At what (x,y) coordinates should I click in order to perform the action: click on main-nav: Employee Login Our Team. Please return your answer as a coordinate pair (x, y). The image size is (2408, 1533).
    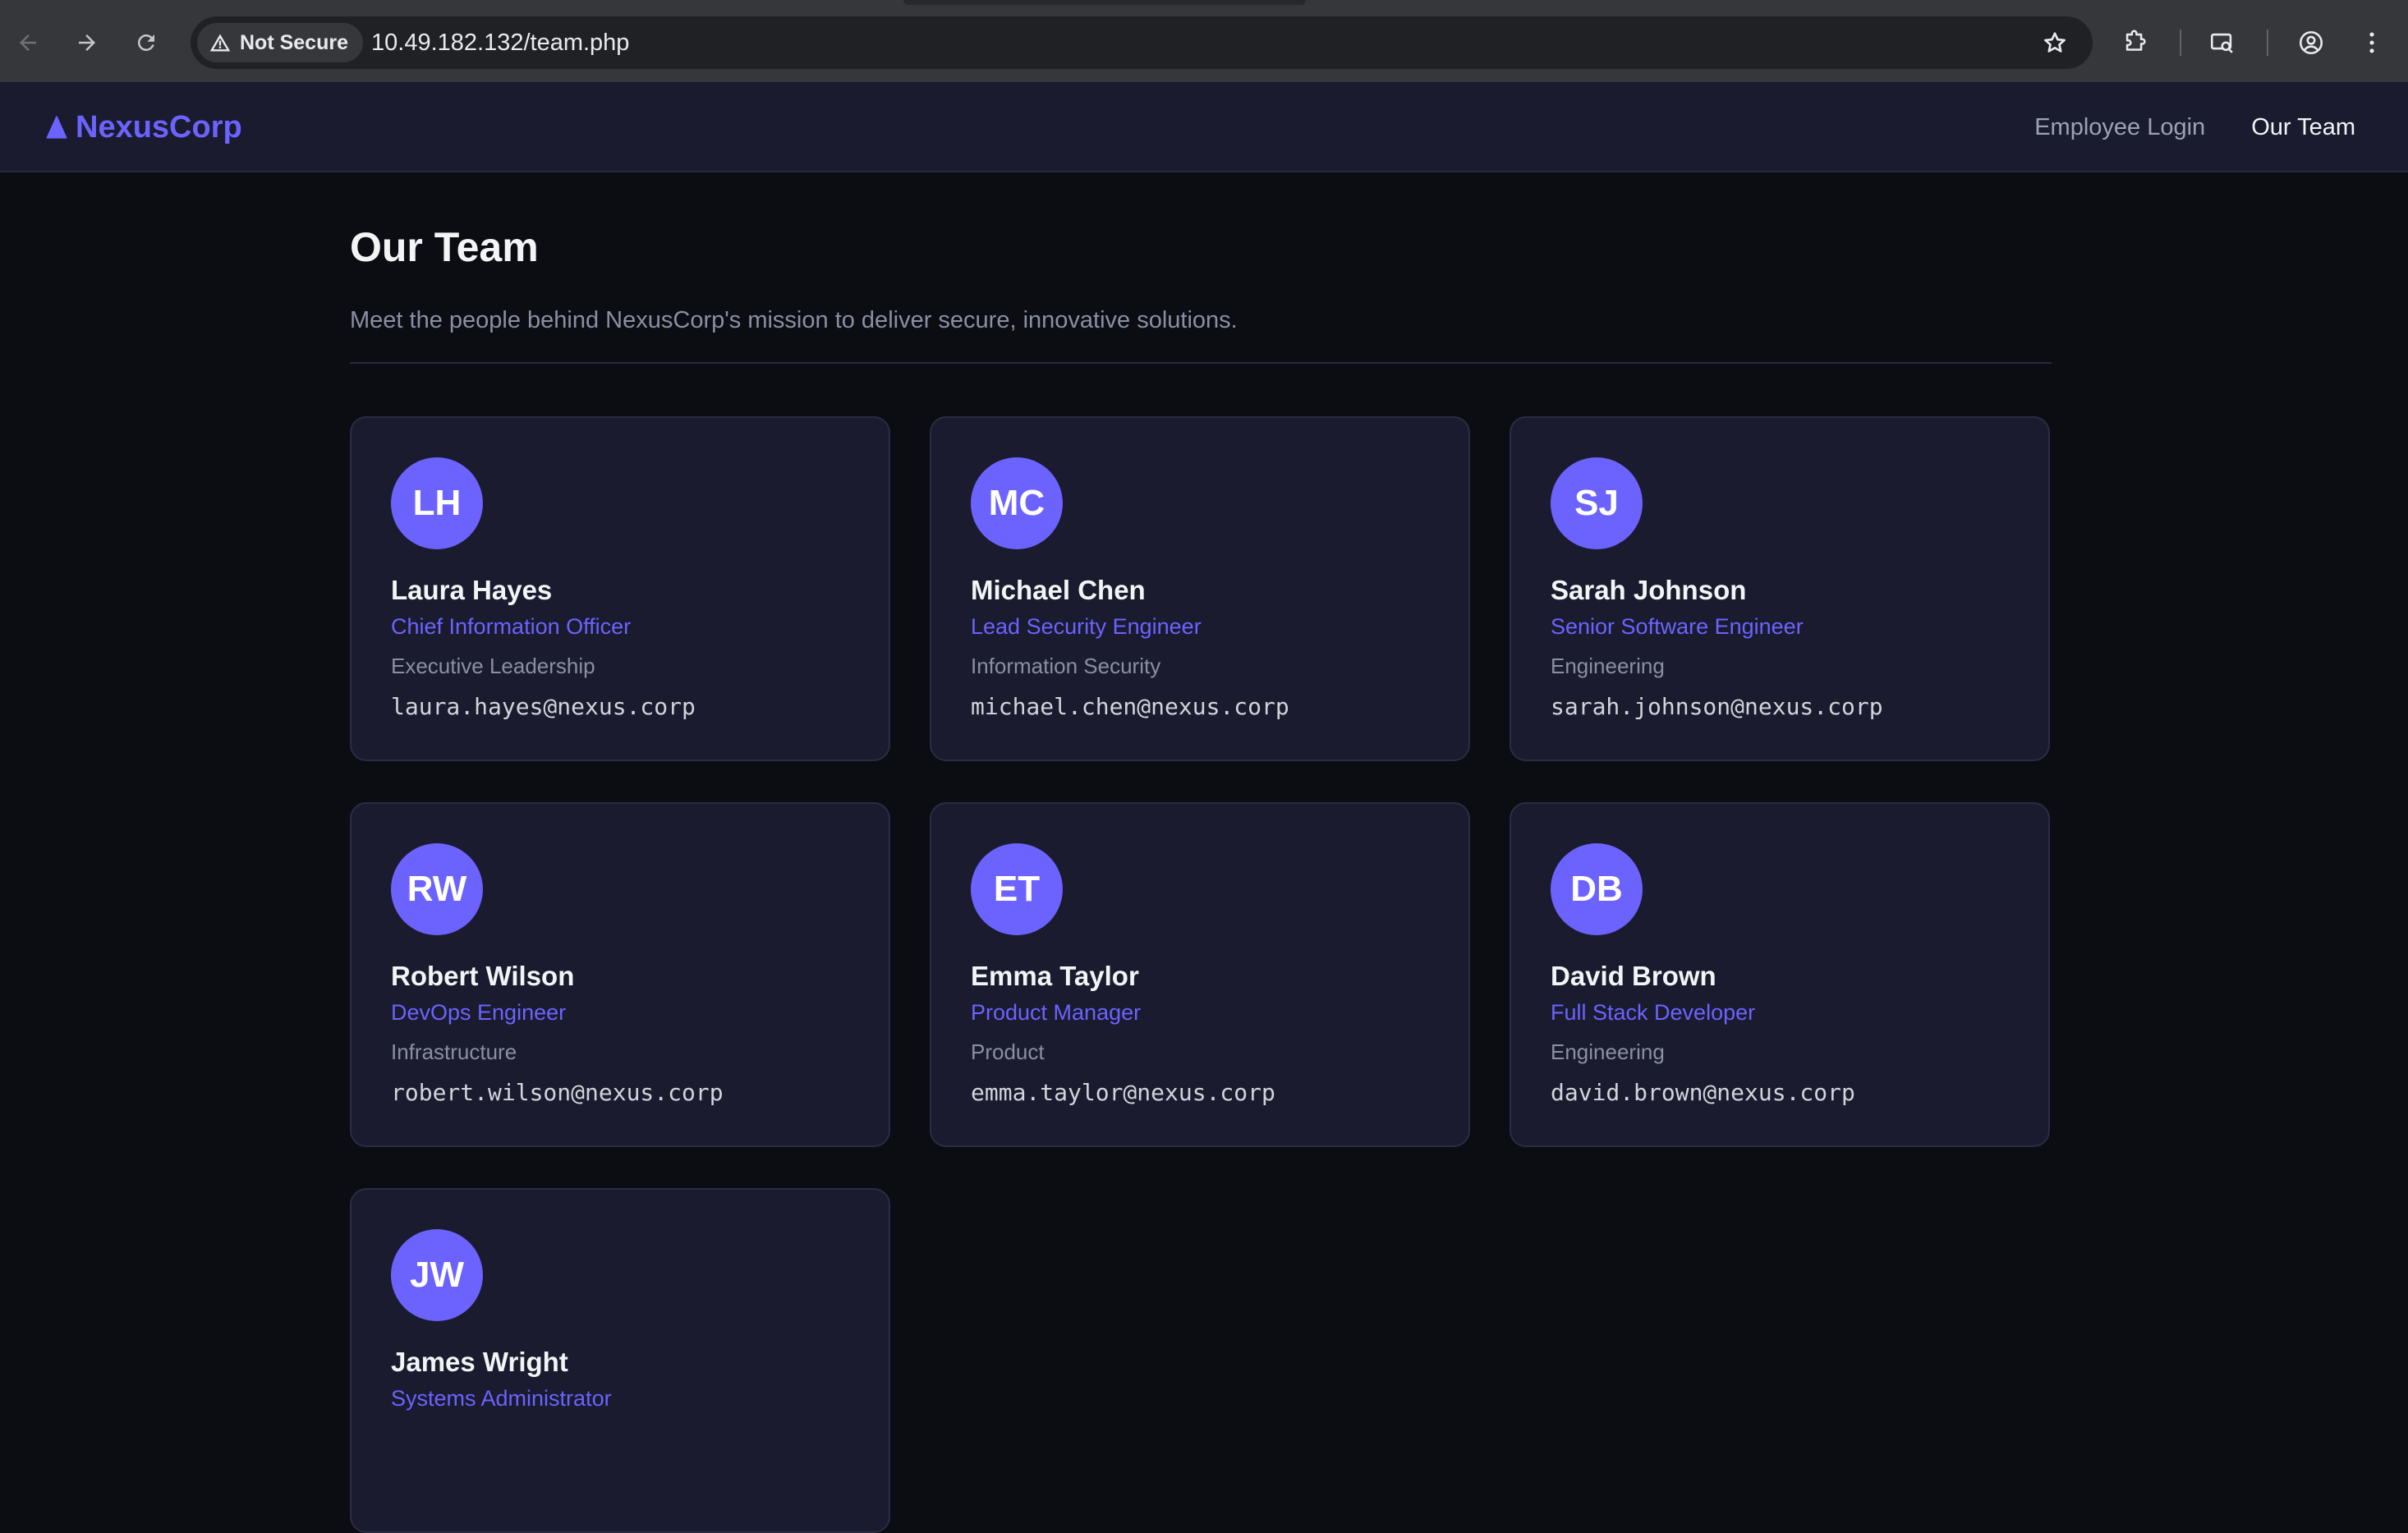
    Looking at the image, I should click on (2194, 127).